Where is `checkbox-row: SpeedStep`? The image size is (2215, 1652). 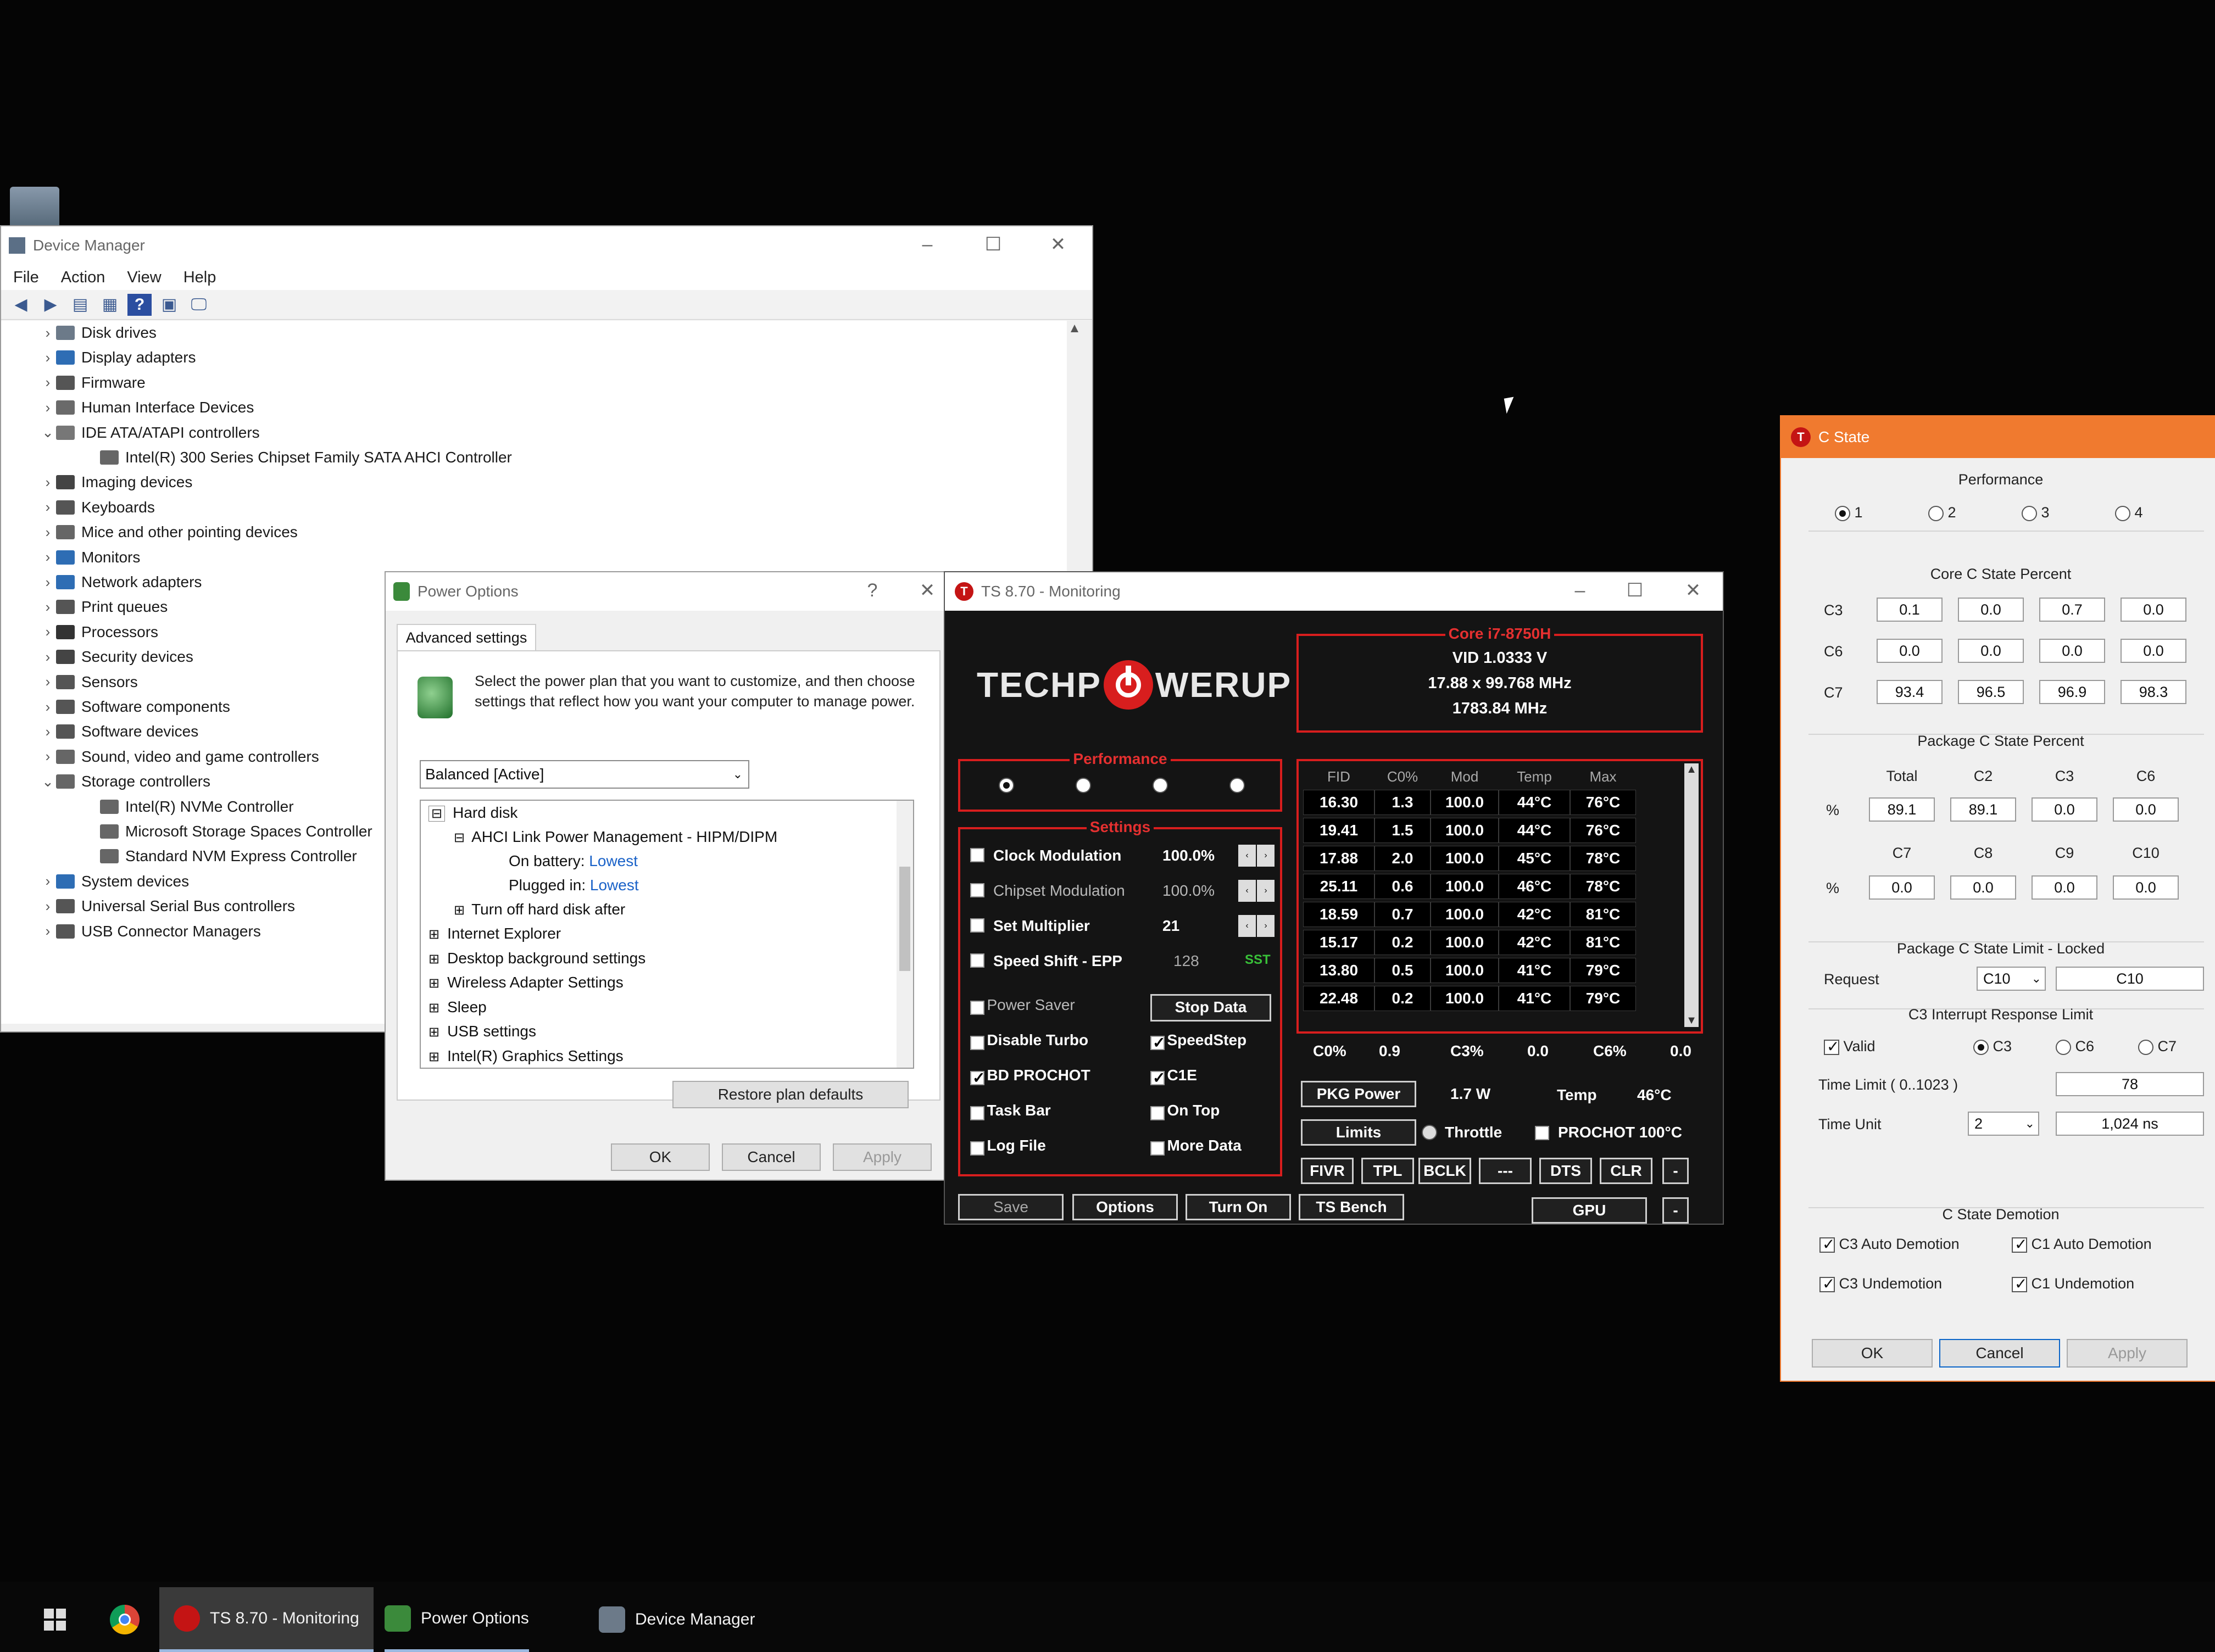 checkbox-row: SpeedStep is located at coordinates (1198, 1041).